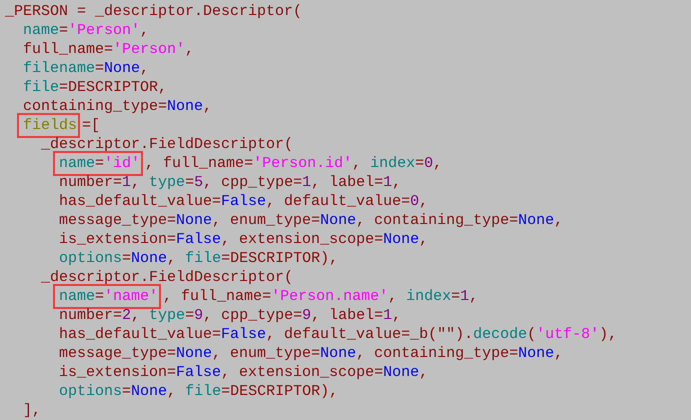 The image size is (691, 420). What do you see at coordinates (320, 296) in the screenshot?
I see `code-text: , full_name='Person.name', index=1,` at bounding box center [320, 296].